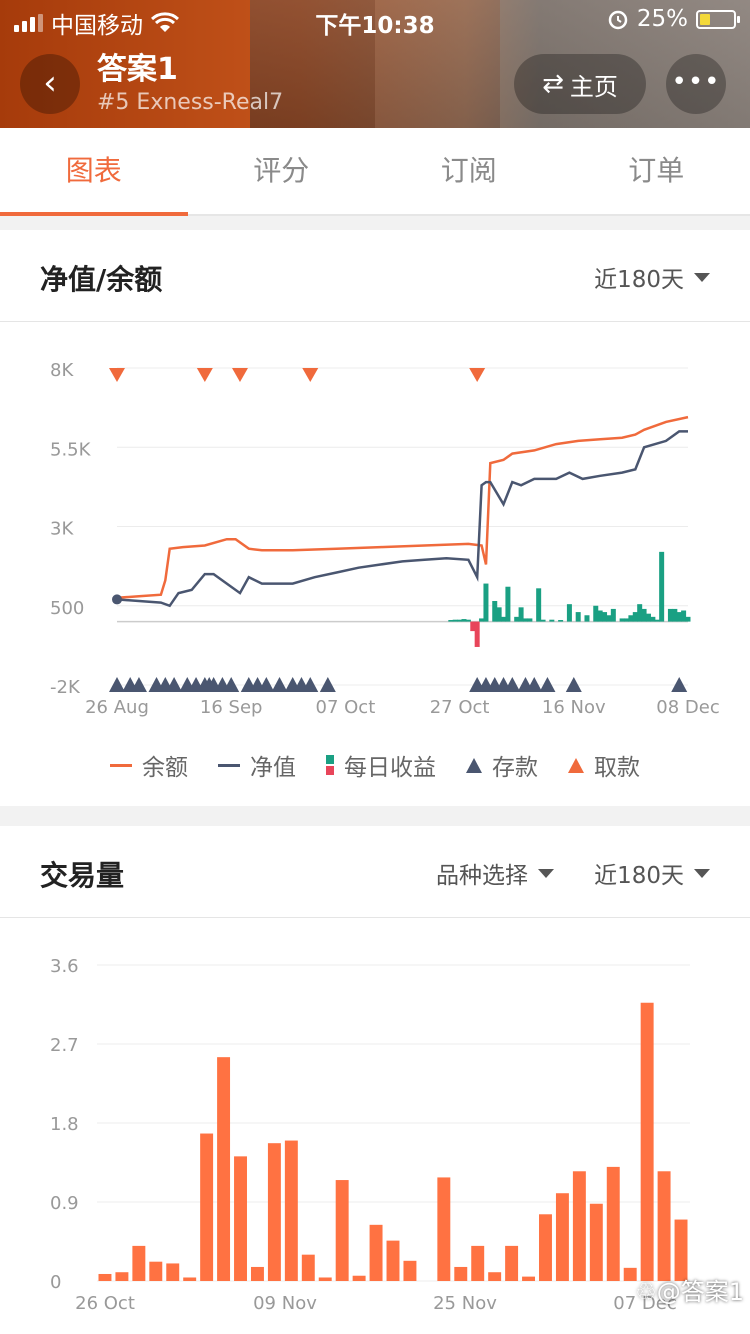 The width and height of the screenshot is (750, 1334). What do you see at coordinates (604, 765) in the screenshot?
I see `legend-withdrawal: 取款` at bounding box center [604, 765].